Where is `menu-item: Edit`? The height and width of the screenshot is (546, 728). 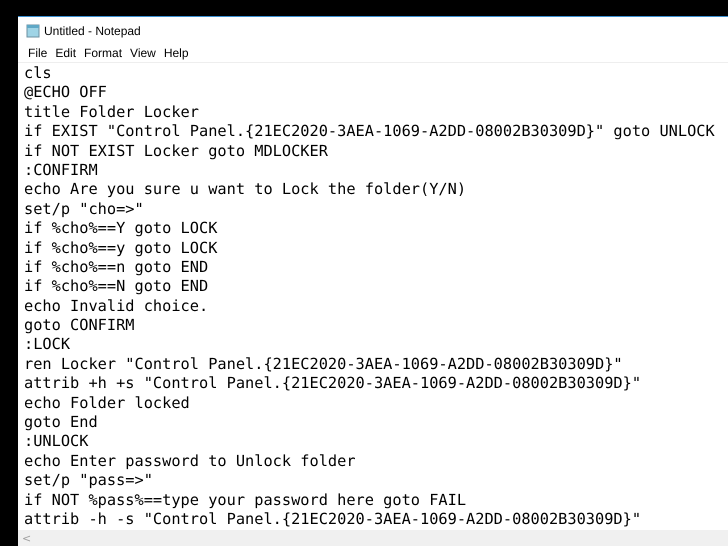
menu-item: Edit is located at coordinates (65, 53).